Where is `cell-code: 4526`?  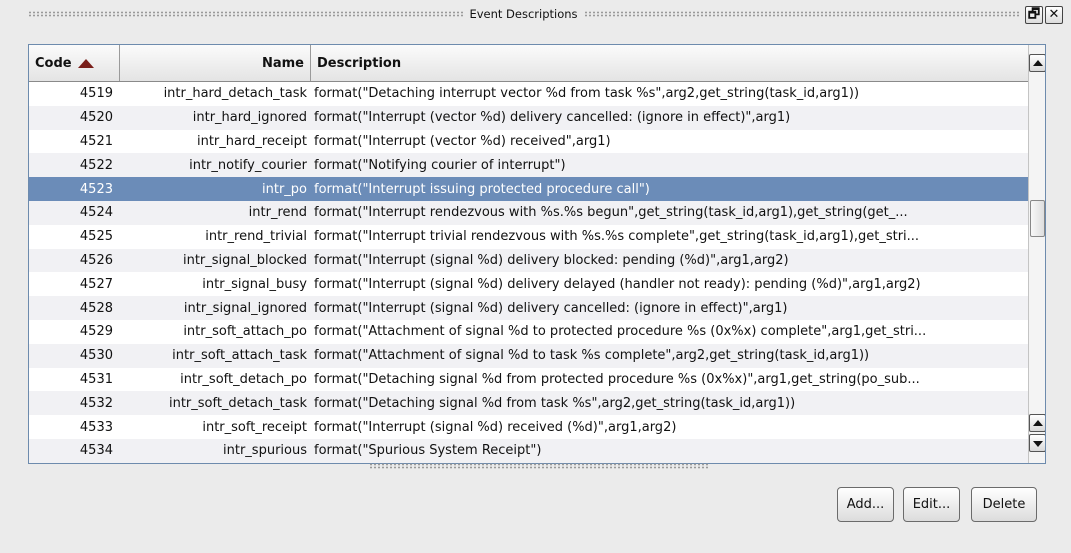
cell-code: 4526 is located at coordinates (96, 260).